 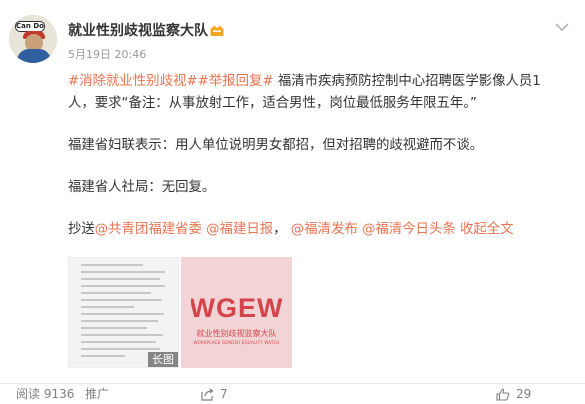 What do you see at coordinates (503, 394) in the screenshot?
I see `like-icon` at bounding box center [503, 394].